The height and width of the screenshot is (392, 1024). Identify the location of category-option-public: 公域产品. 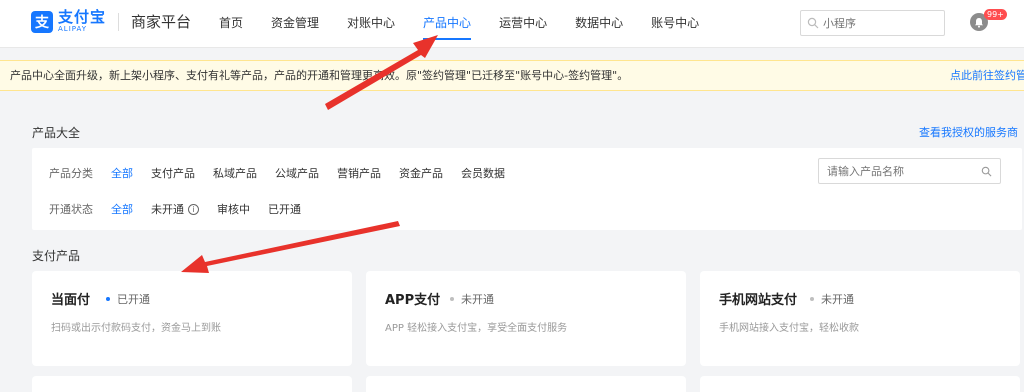
(297, 173).